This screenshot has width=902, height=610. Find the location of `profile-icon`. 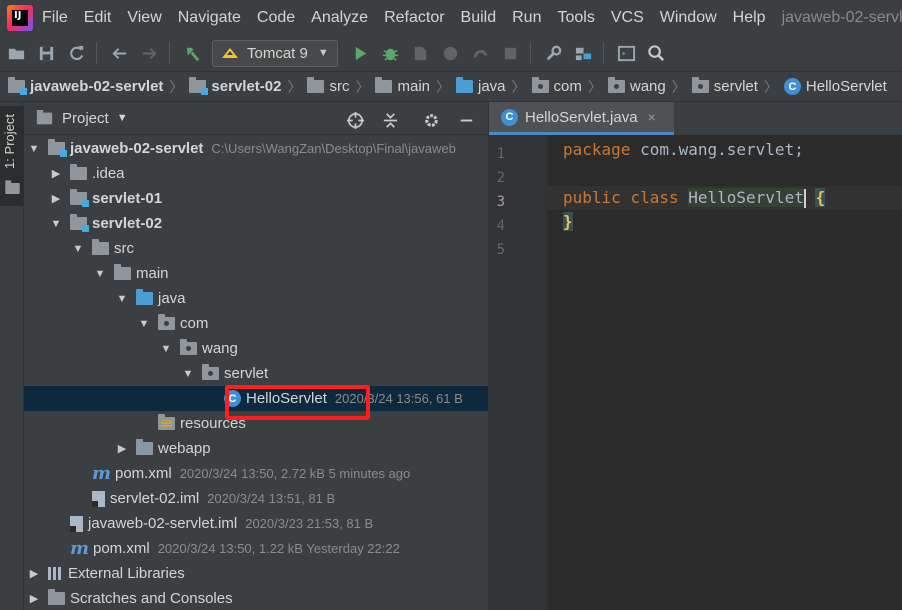

profile-icon is located at coordinates (450, 53).